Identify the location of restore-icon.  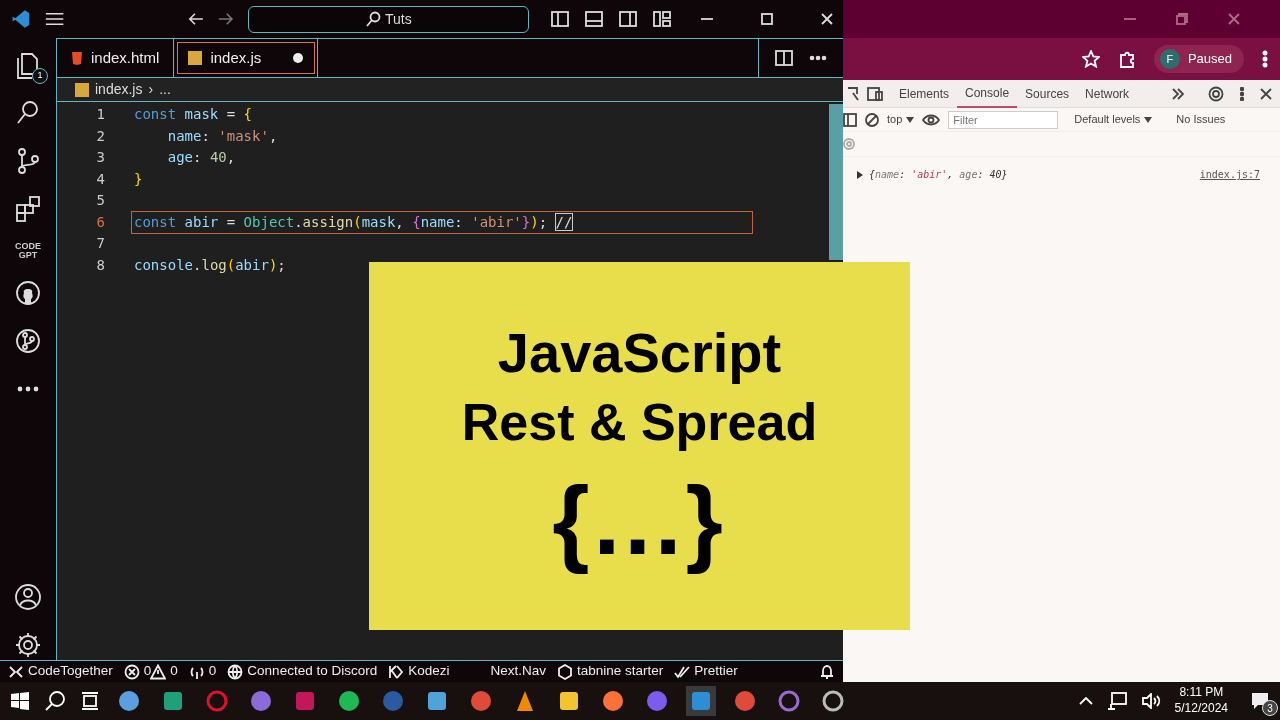
(1182, 19).